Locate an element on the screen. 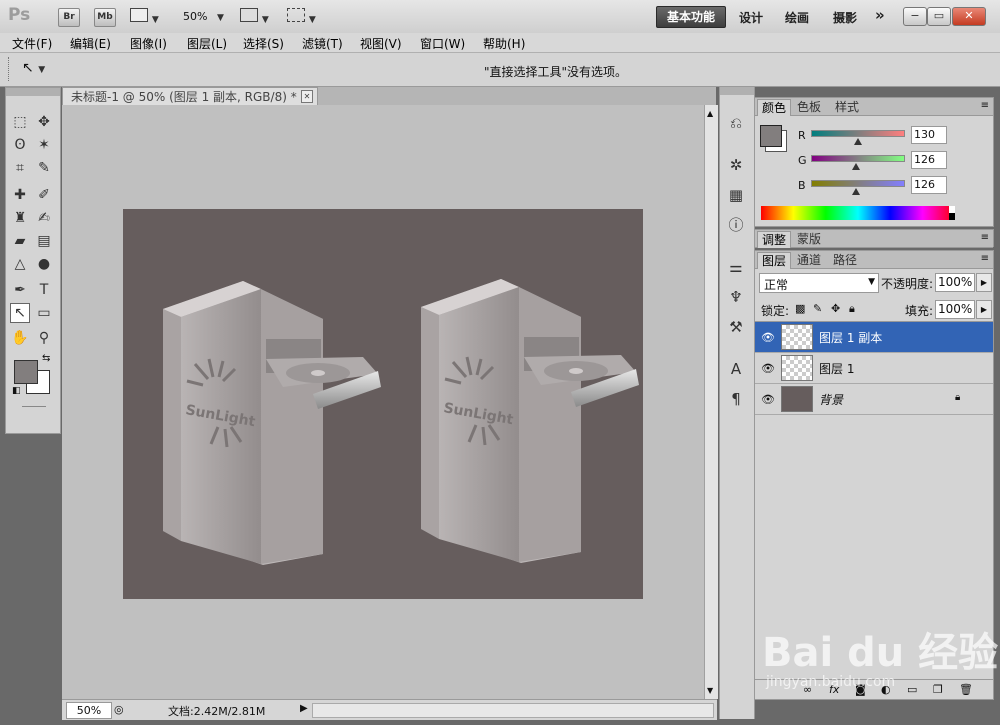 The image size is (1000, 725). menu-window: 窗口(W) is located at coordinates (442, 43).